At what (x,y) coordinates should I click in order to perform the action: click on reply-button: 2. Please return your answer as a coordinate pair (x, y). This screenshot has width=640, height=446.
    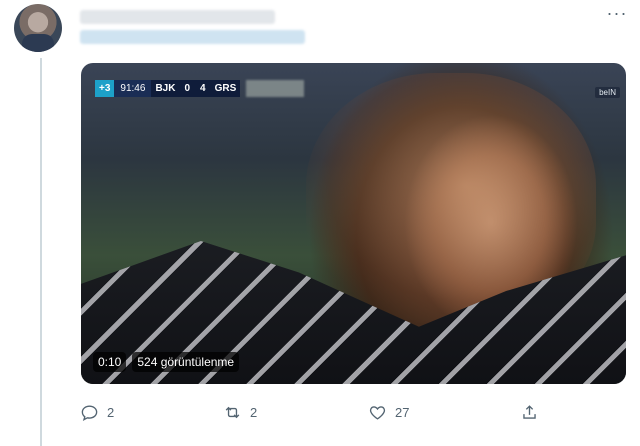
    Looking at the image, I should click on (97, 412).